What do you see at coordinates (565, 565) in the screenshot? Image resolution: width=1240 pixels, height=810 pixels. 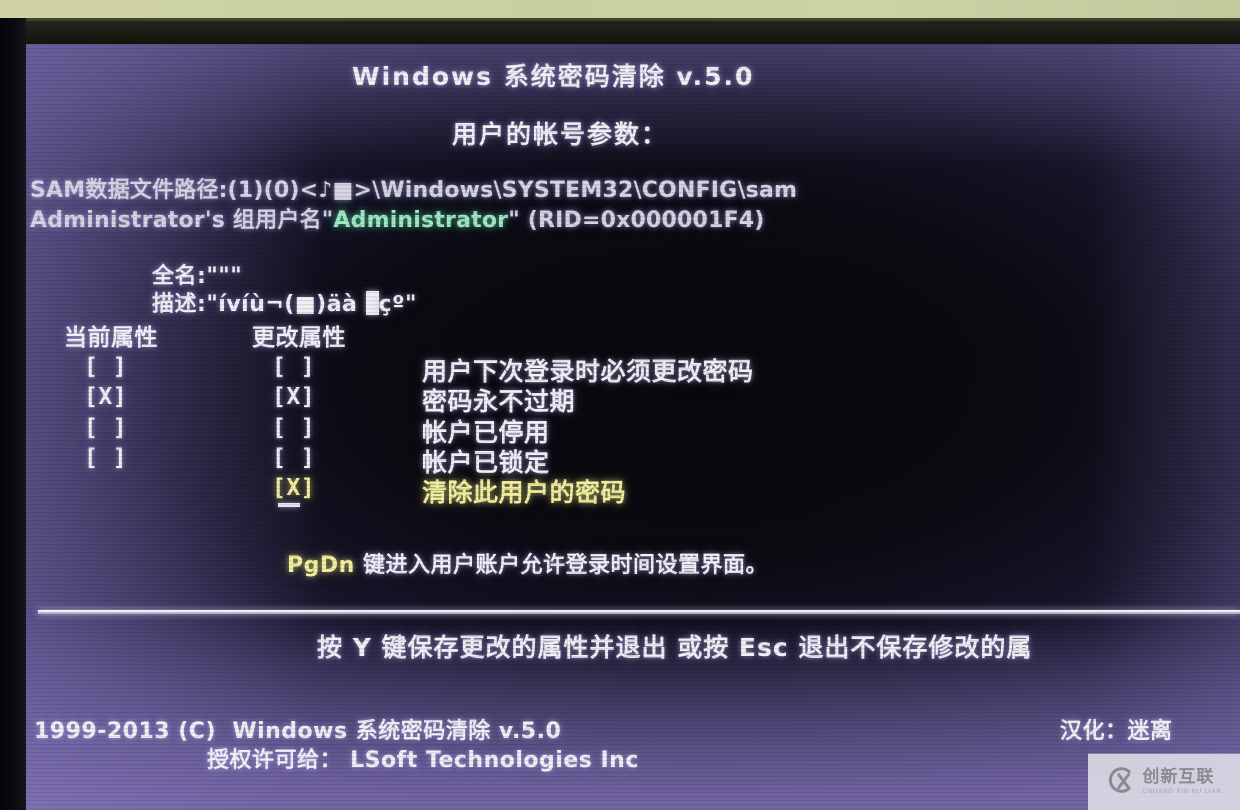 I see `pgdn-hint-body: 键进入用户账户允许登录时间设置界面。` at bounding box center [565, 565].